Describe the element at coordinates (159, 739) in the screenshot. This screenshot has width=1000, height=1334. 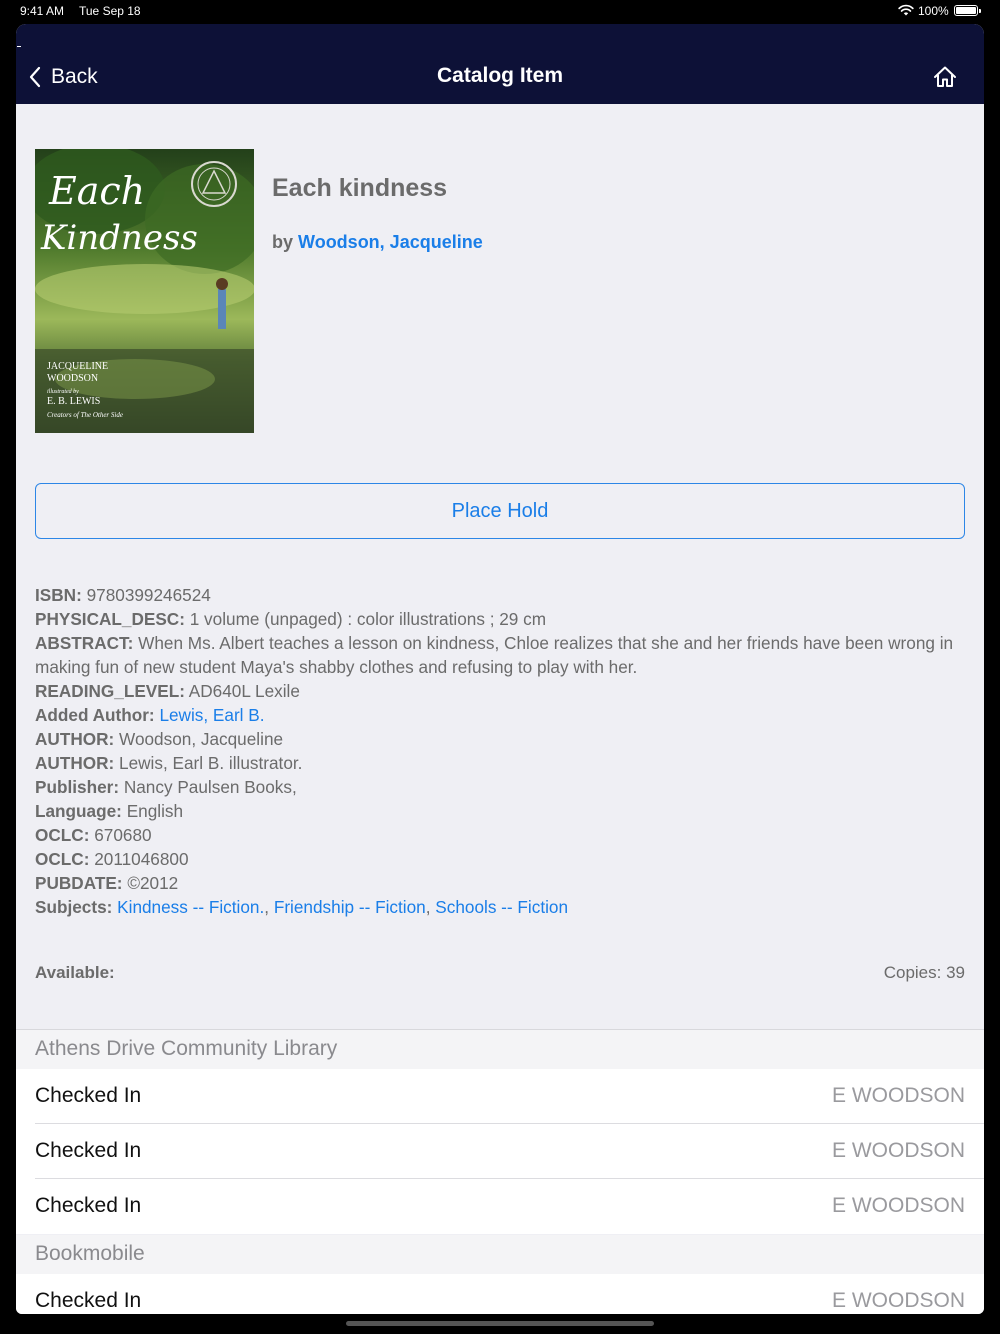
I see `detail-author: AUTHOR: Woodson, Jacqueline` at that location.